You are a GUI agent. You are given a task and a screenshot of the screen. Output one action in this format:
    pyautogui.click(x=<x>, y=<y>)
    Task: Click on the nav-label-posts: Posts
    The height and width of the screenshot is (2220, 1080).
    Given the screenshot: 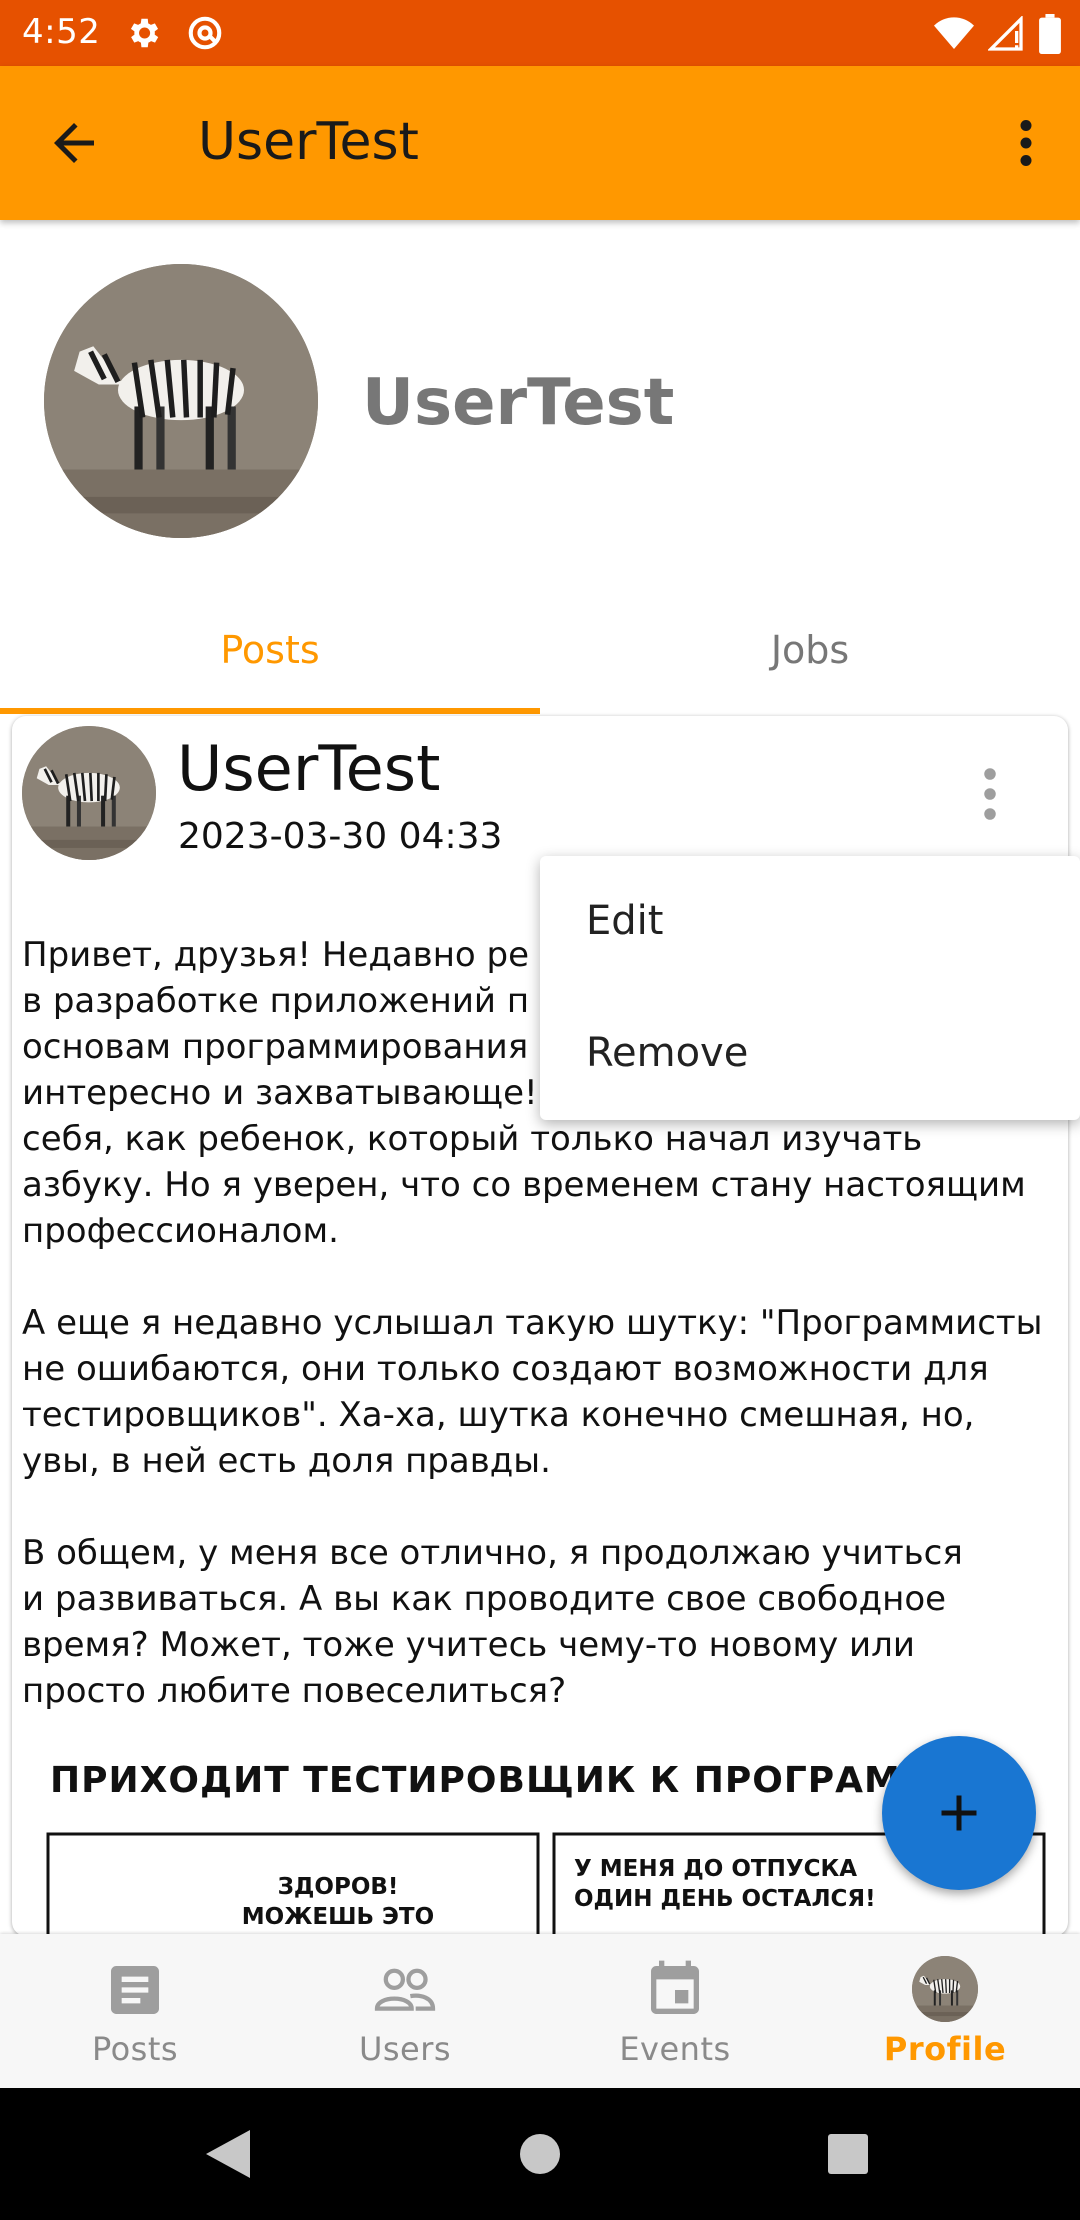 What is the action you would take?
    pyautogui.click(x=135, y=2049)
    